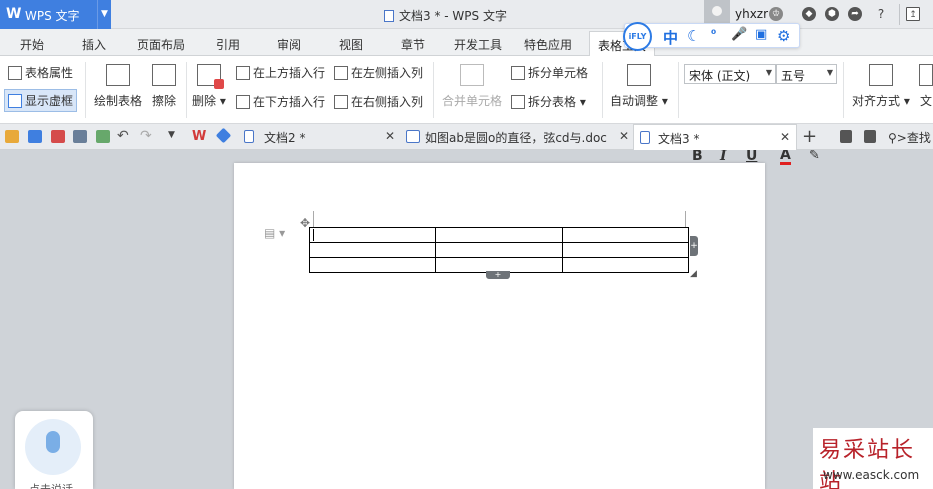 The height and width of the screenshot is (489, 933). What do you see at coordinates (892, 138) in the screenshot?
I see `search-icon: ⚲` at bounding box center [892, 138].